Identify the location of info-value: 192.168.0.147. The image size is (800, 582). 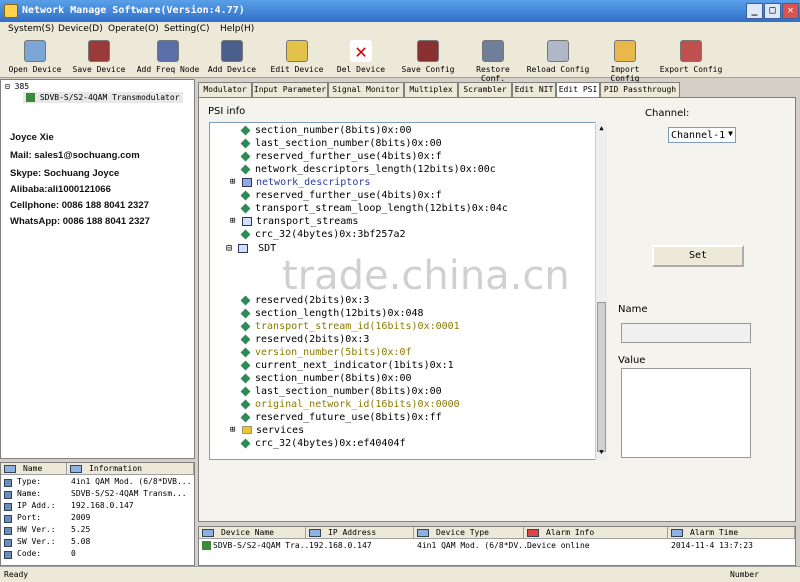
(102, 505).